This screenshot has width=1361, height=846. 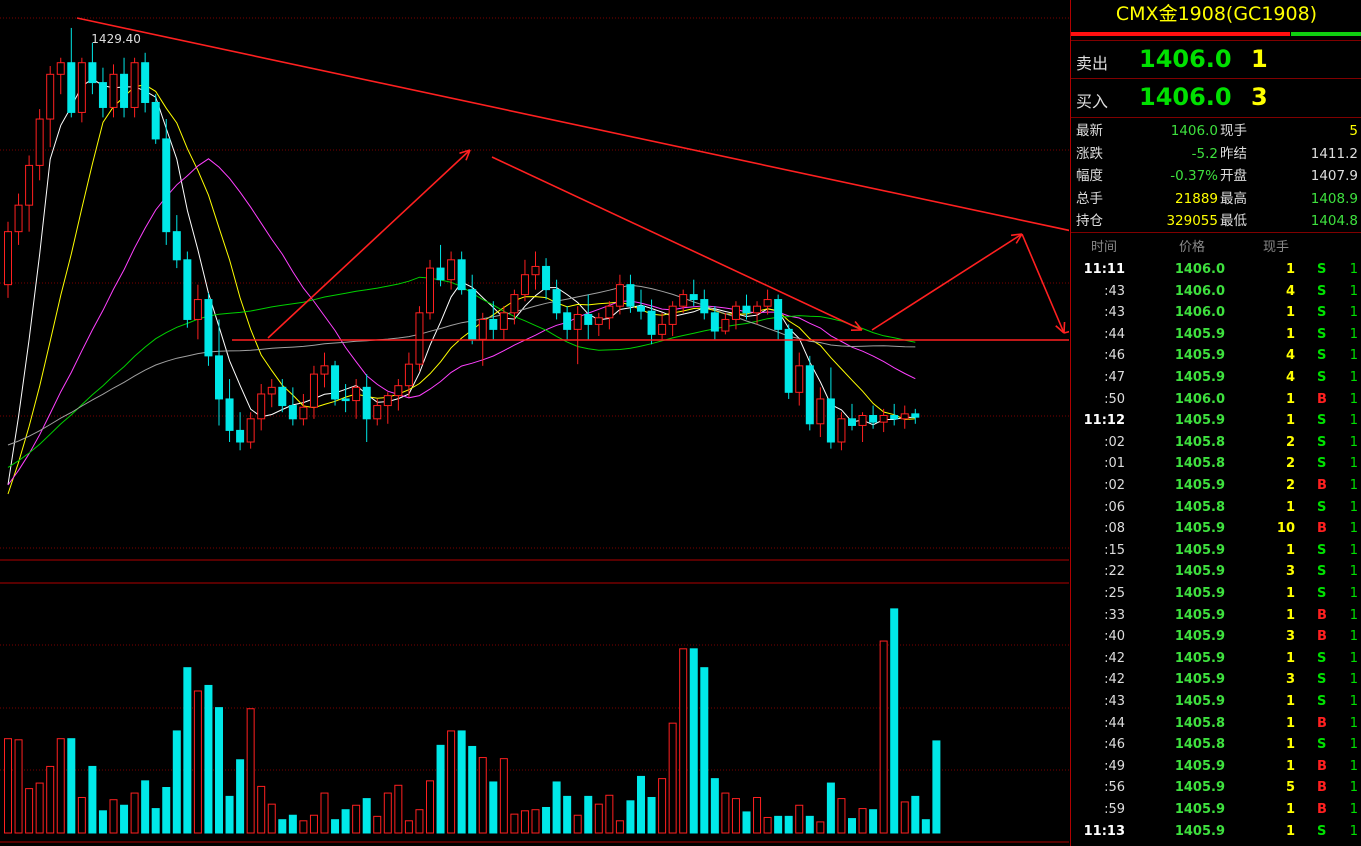 What do you see at coordinates (1322, 637) in the screenshot?
I see `trade-side: B` at bounding box center [1322, 637].